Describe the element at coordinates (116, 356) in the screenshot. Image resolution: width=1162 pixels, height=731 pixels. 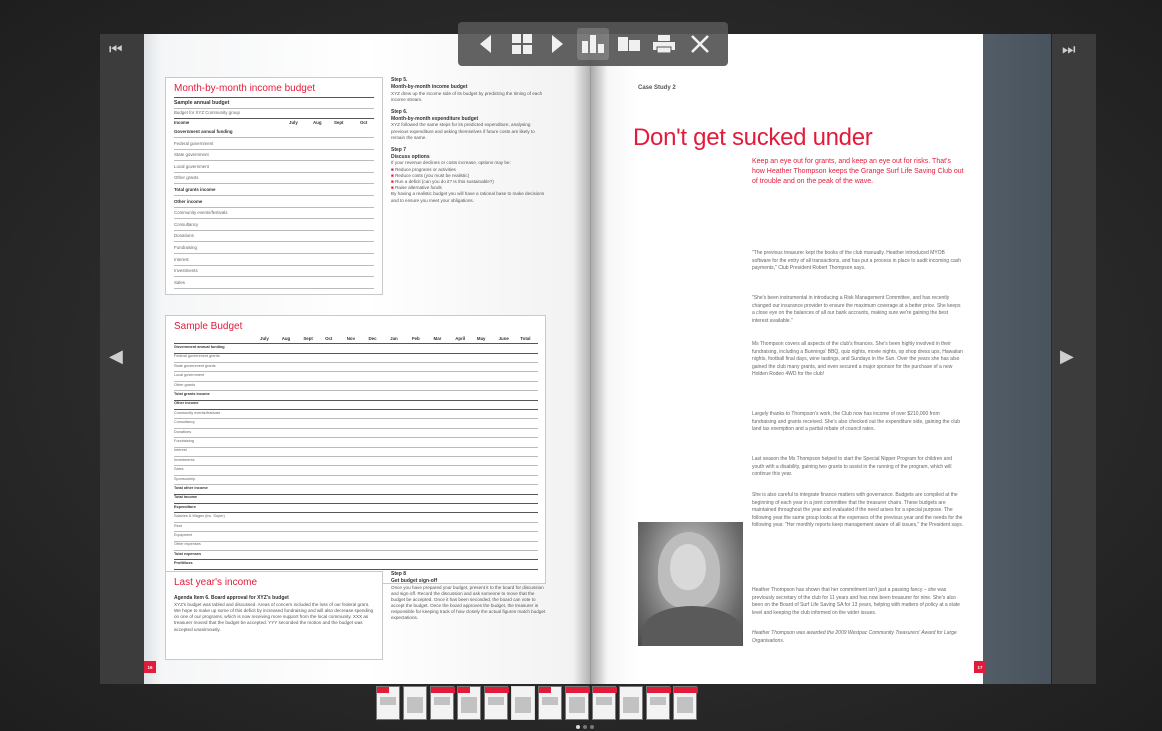
I see `previous-page-arrow-icon: ◀` at that location.